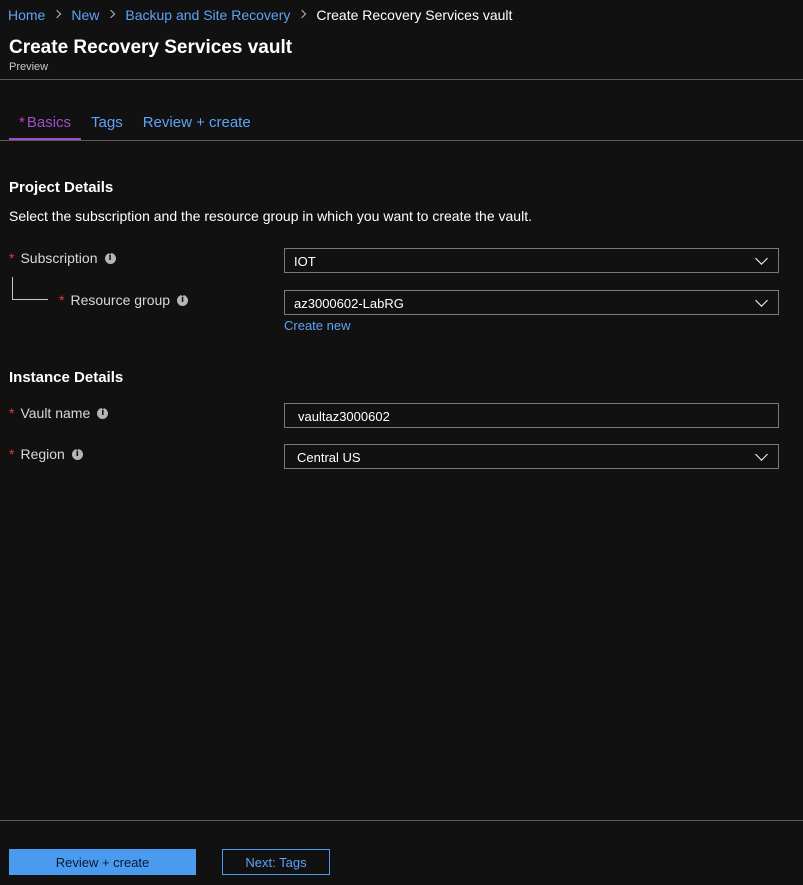 The height and width of the screenshot is (885, 803). Describe the element at coordinates (531, 302) in the screenshot. I see `resource-group-dropdown: az3000602-LabRG` at that location.